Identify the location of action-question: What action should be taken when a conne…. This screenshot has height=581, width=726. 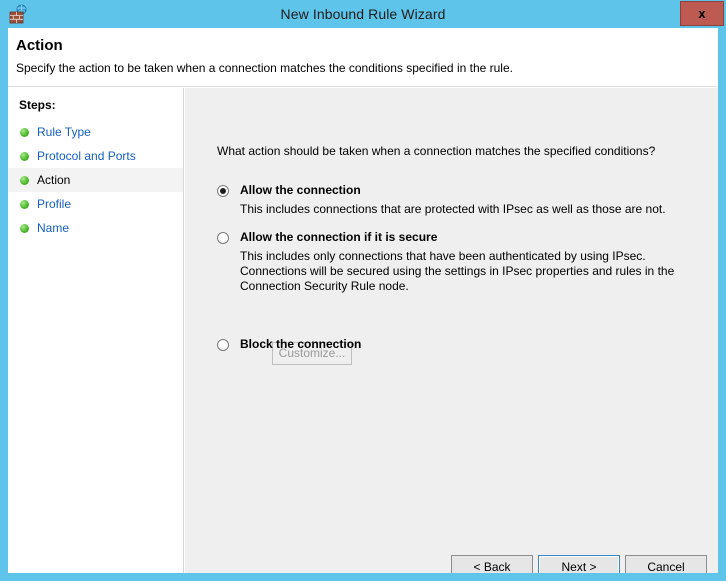
(436, 151).